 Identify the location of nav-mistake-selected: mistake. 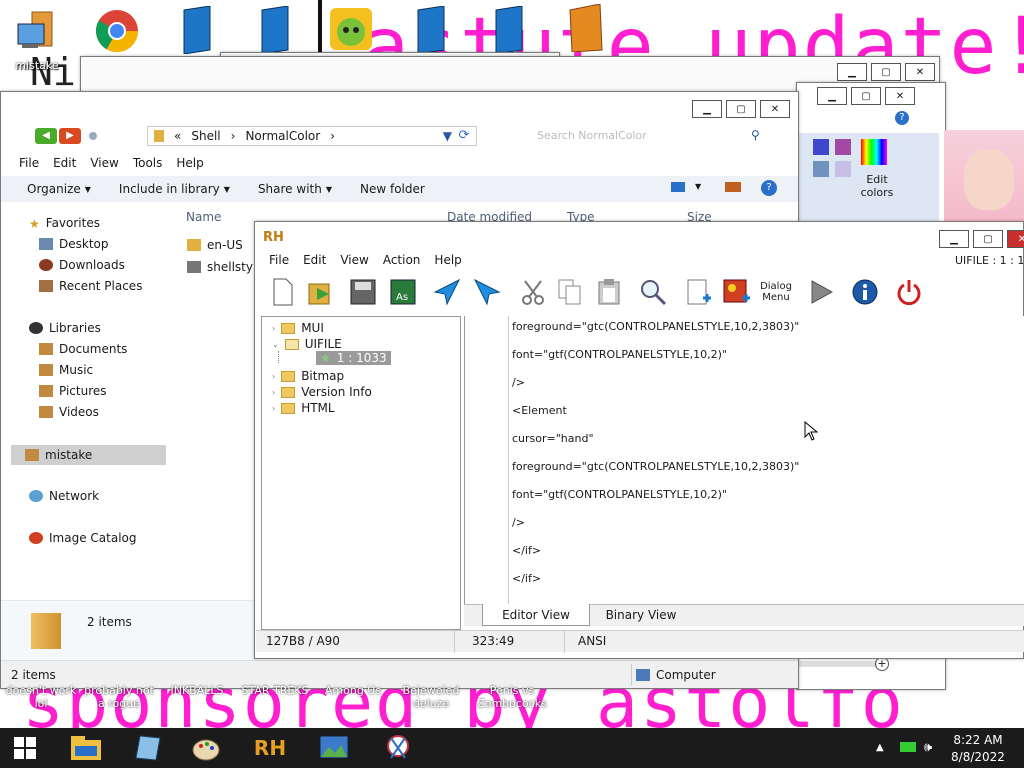
(88, 455).